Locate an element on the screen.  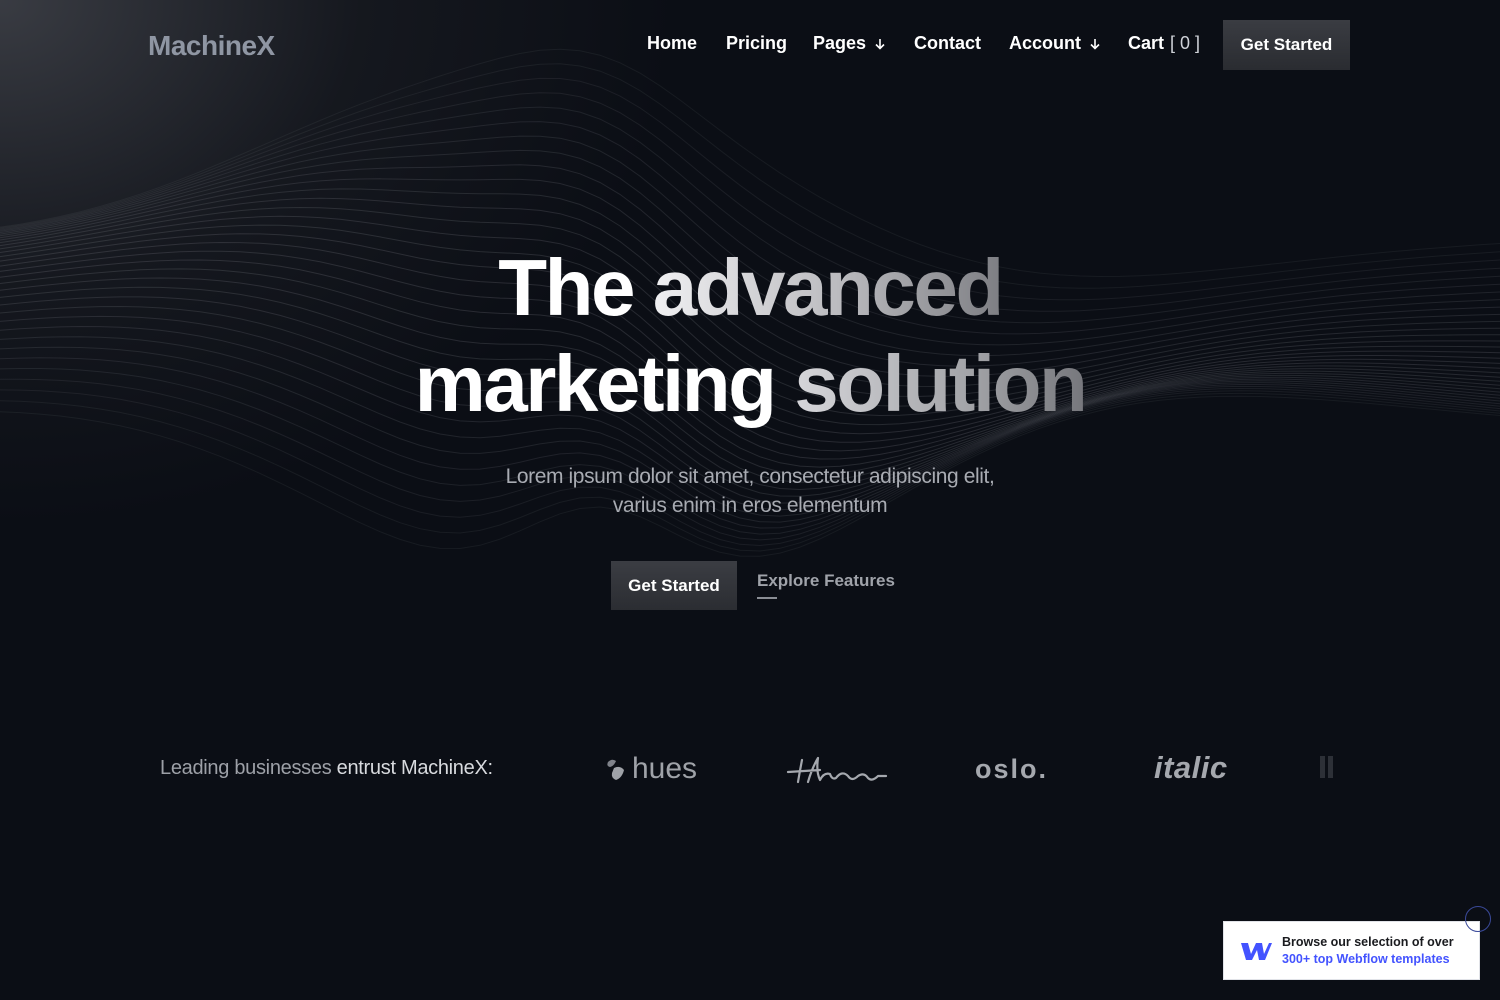
brand-logo-hues: hues is located at coordinates (650, 769).